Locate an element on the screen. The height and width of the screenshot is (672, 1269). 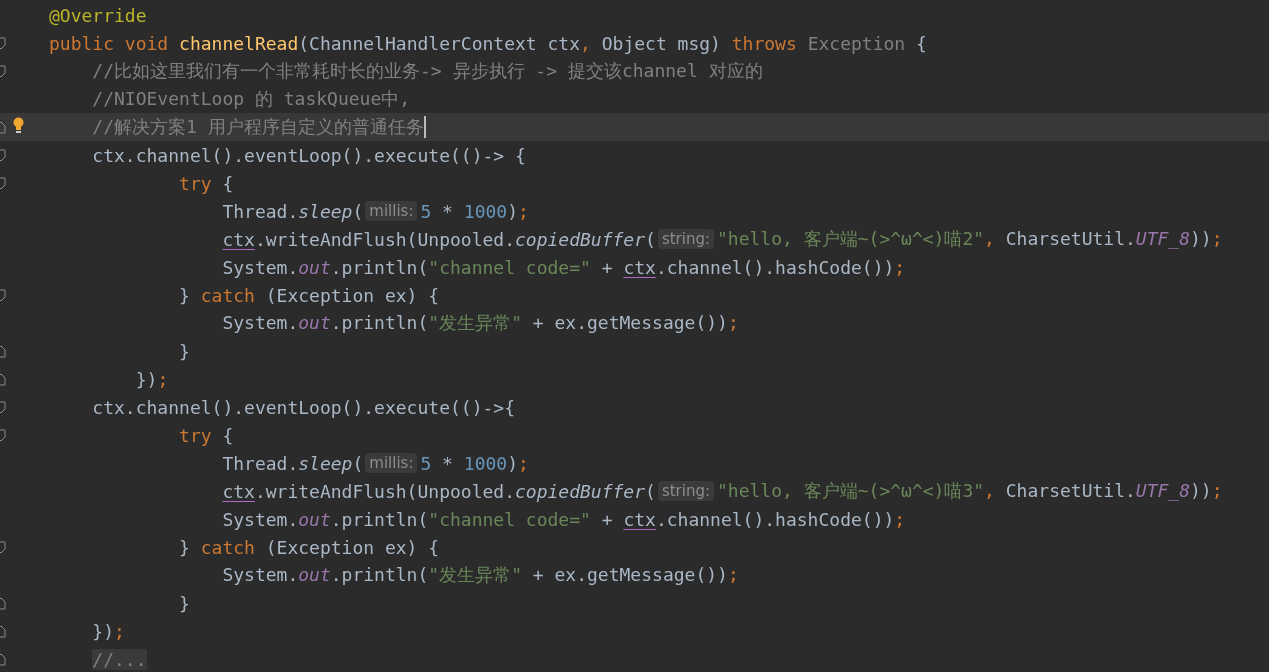
code-text: //比如这里我们有一个非常耗时长的业务-> 异步执行 -> 提交该channel 对应的 is located at coordinates (427, 71).